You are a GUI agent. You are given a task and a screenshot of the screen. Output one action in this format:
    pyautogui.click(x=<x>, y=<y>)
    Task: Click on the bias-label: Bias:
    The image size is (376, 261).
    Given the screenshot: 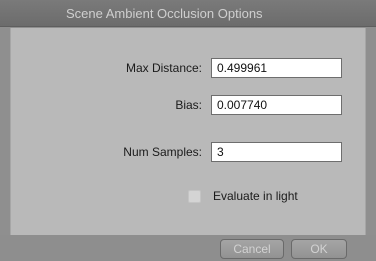 What is the action you would take?
    pyautogui.click(x=188, y=105)
    